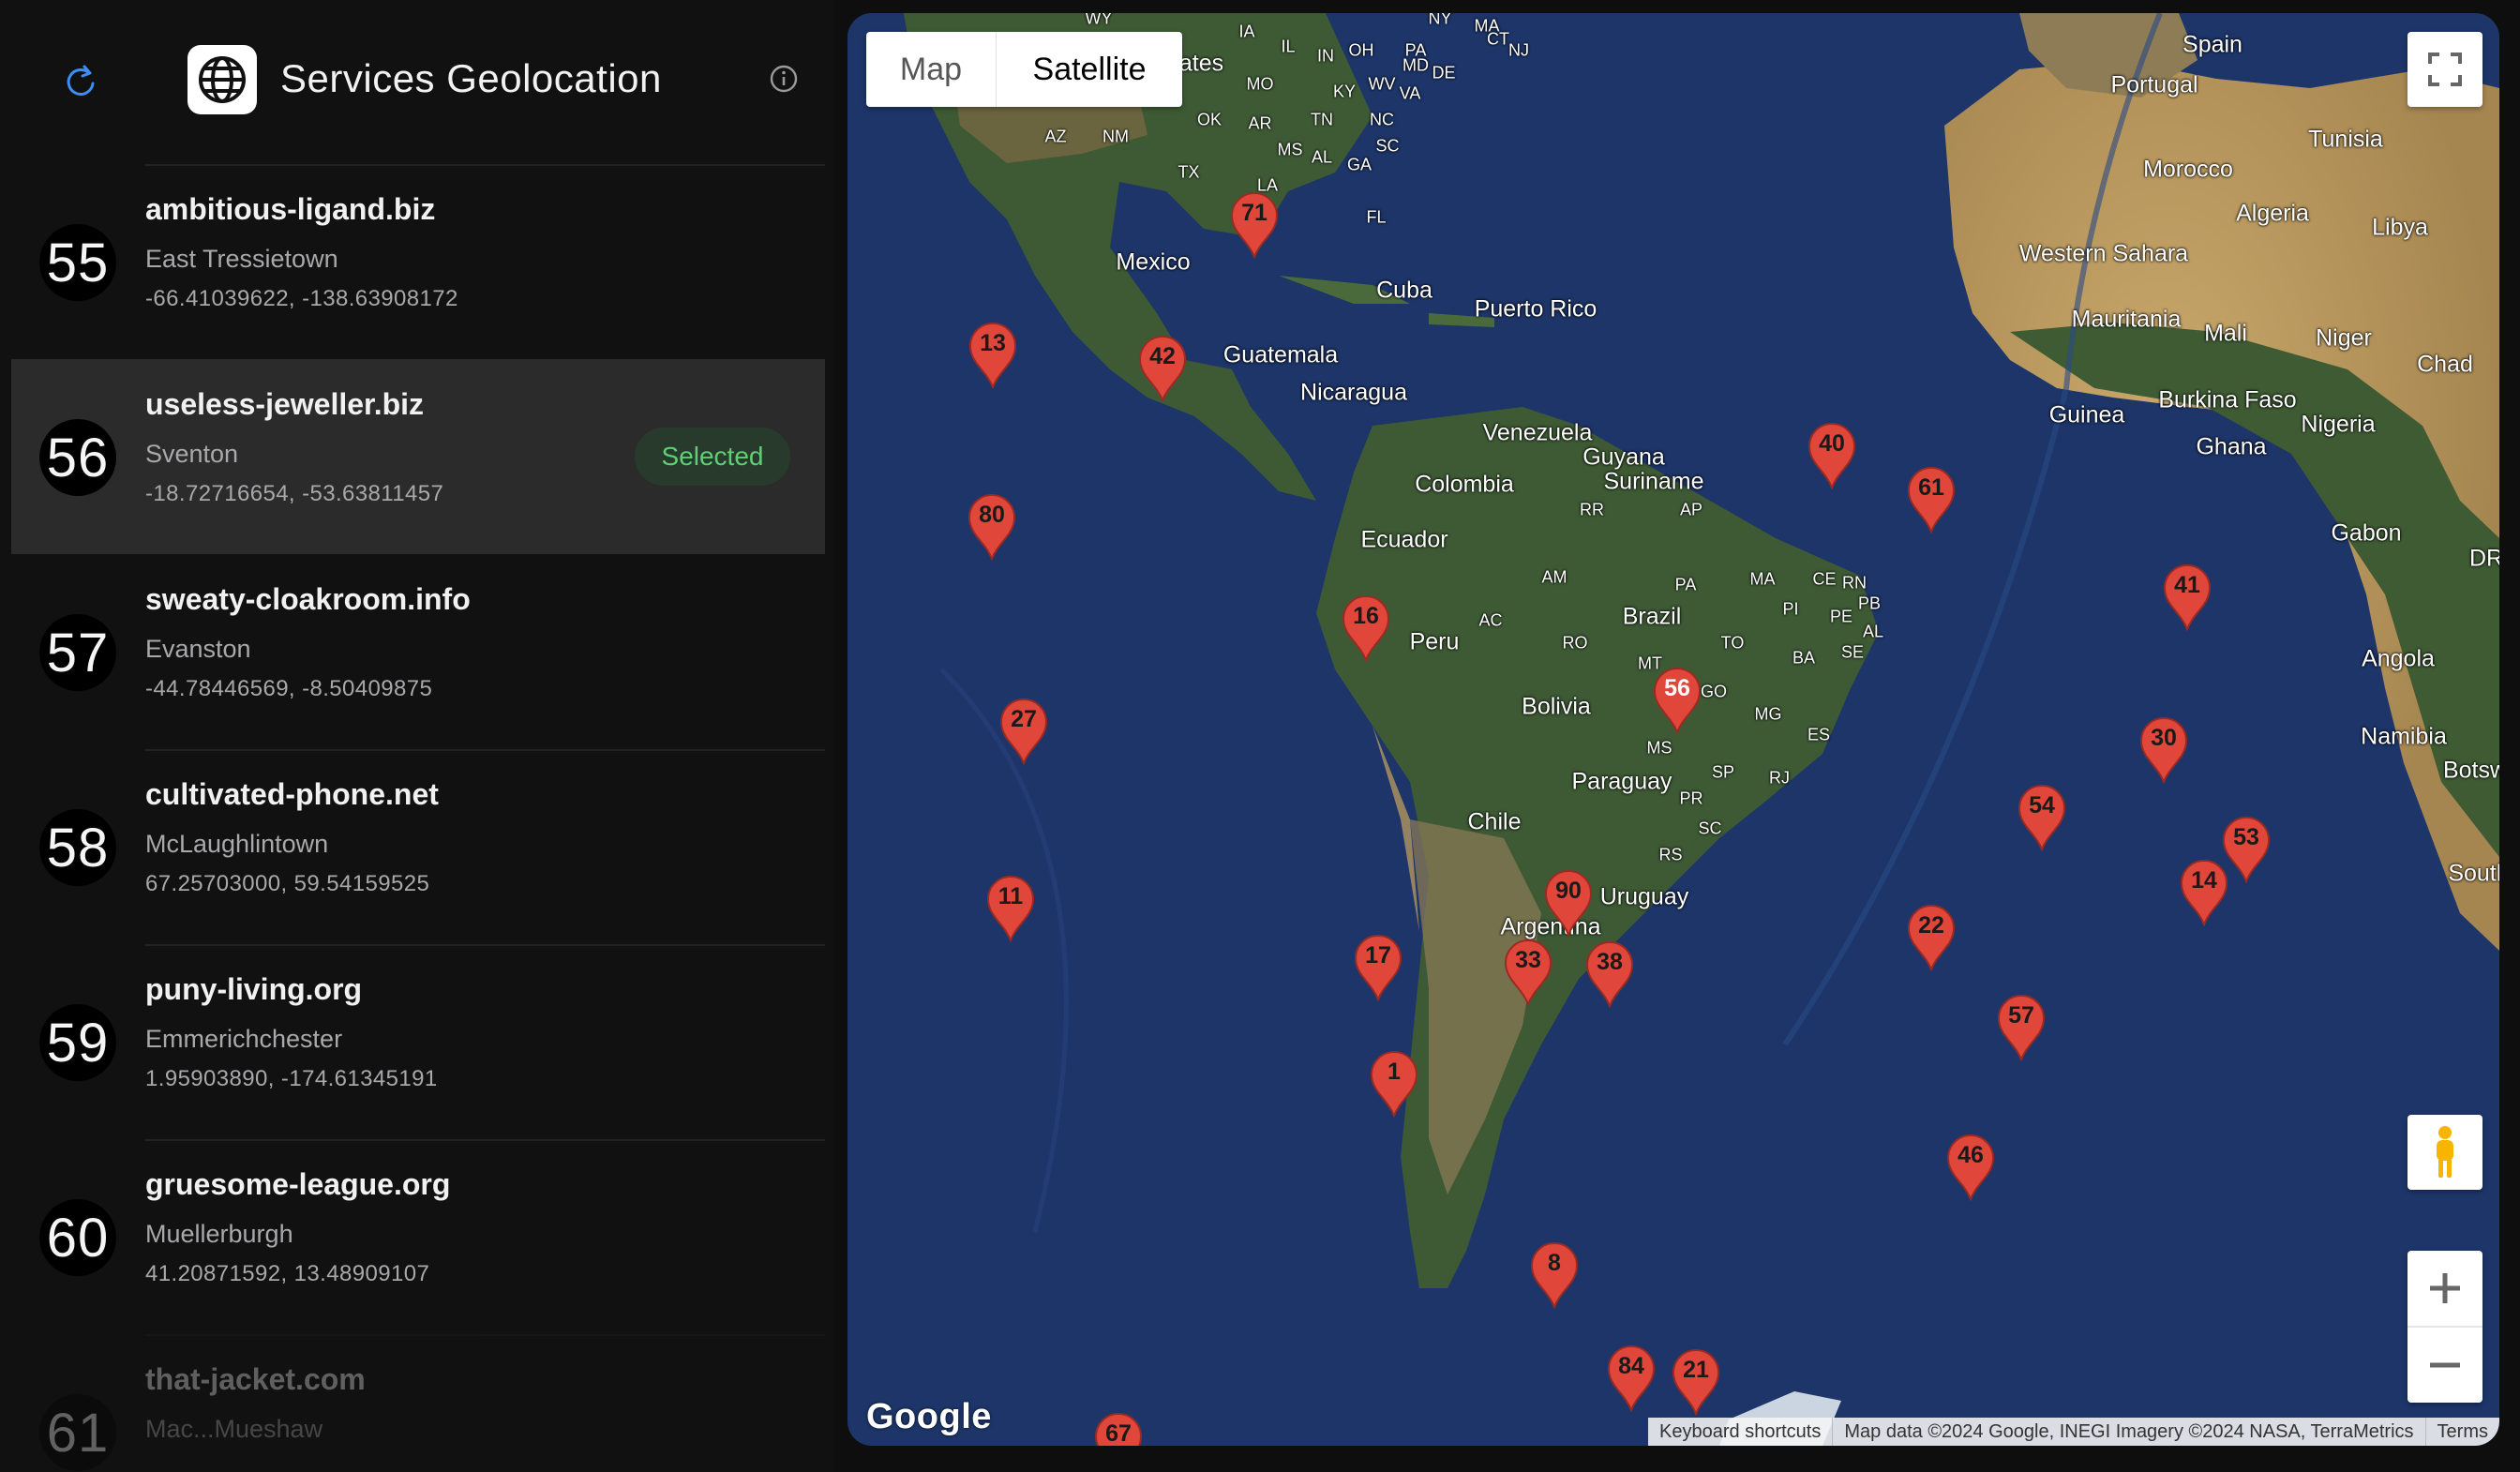 The height and width of the screenshot is (1472, 2520). What do you see at coordinates (1824, 579) in the screenshot?
I see `state-label: CE` at bounding box center [1824, 579].